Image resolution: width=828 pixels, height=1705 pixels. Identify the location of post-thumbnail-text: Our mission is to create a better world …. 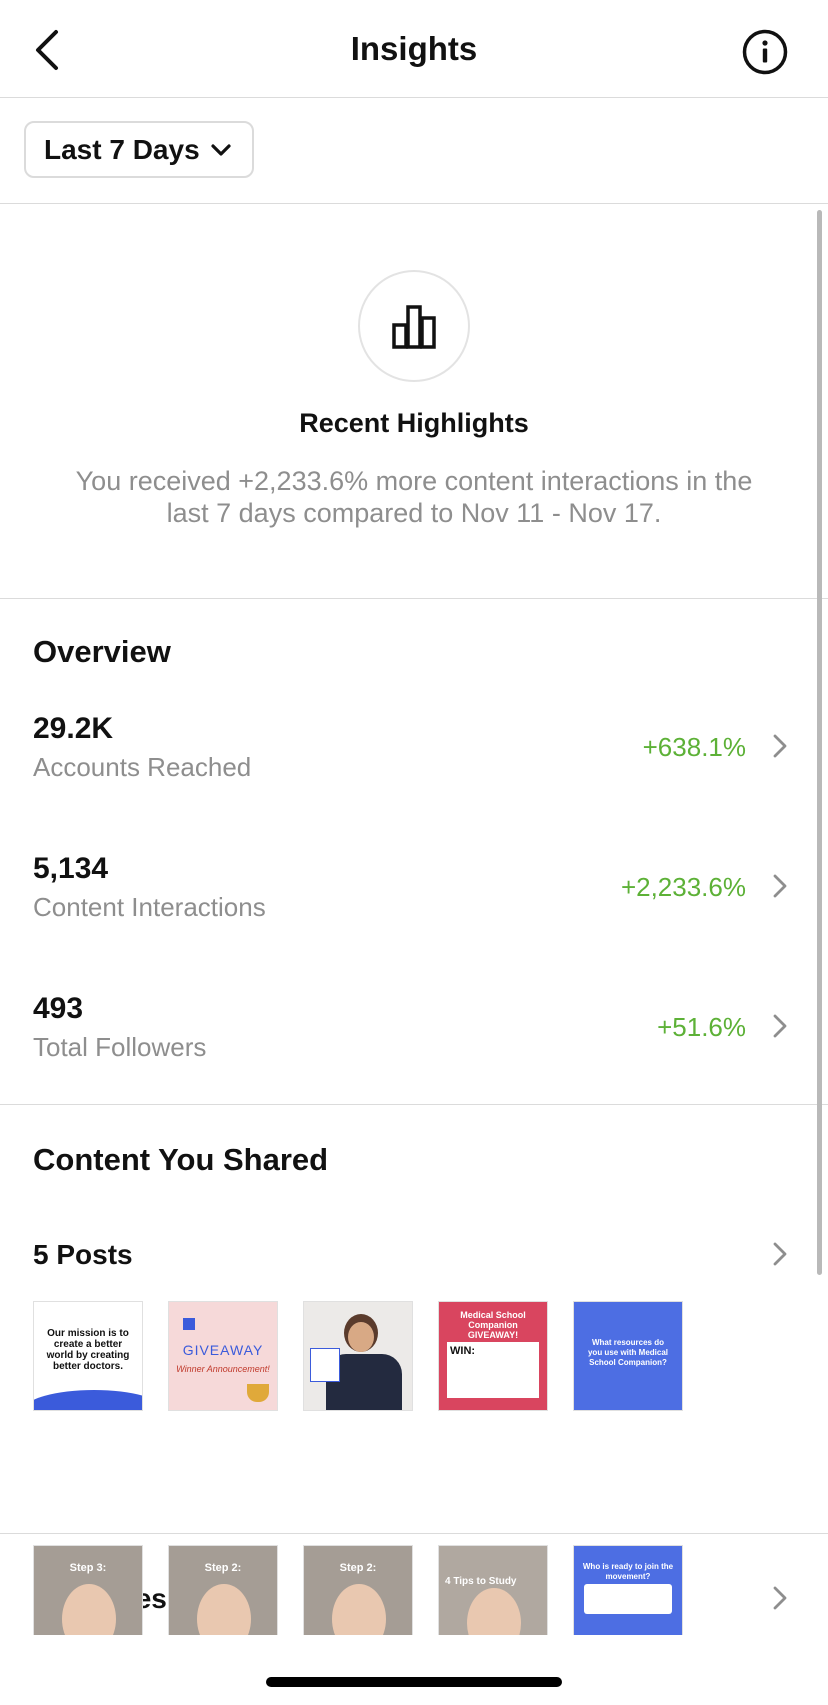
(88, 1350).